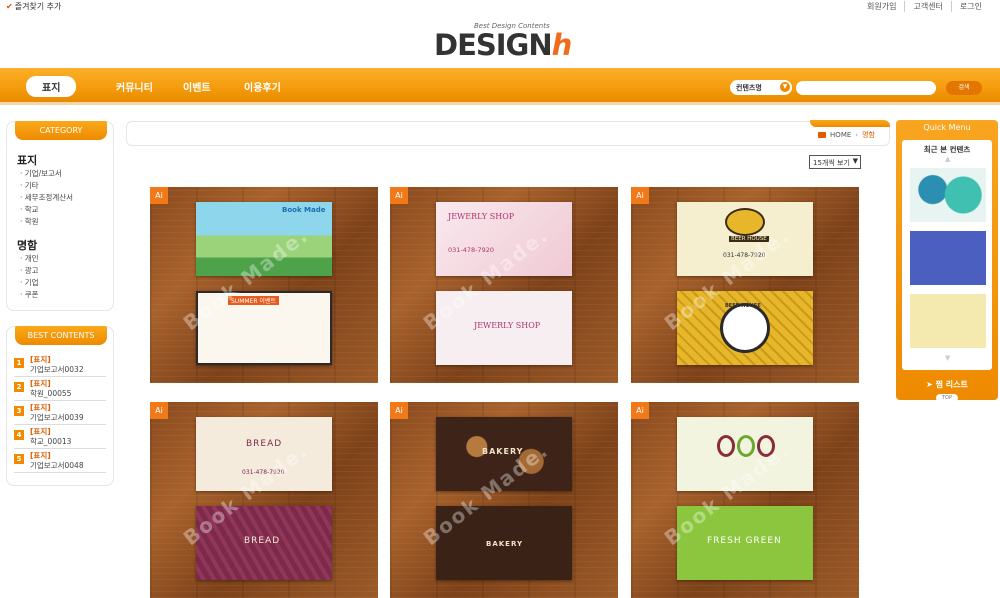 The height and width of the screenshot is (598, 1000). I want to click on category-item: · 광고, so click(29, 270).